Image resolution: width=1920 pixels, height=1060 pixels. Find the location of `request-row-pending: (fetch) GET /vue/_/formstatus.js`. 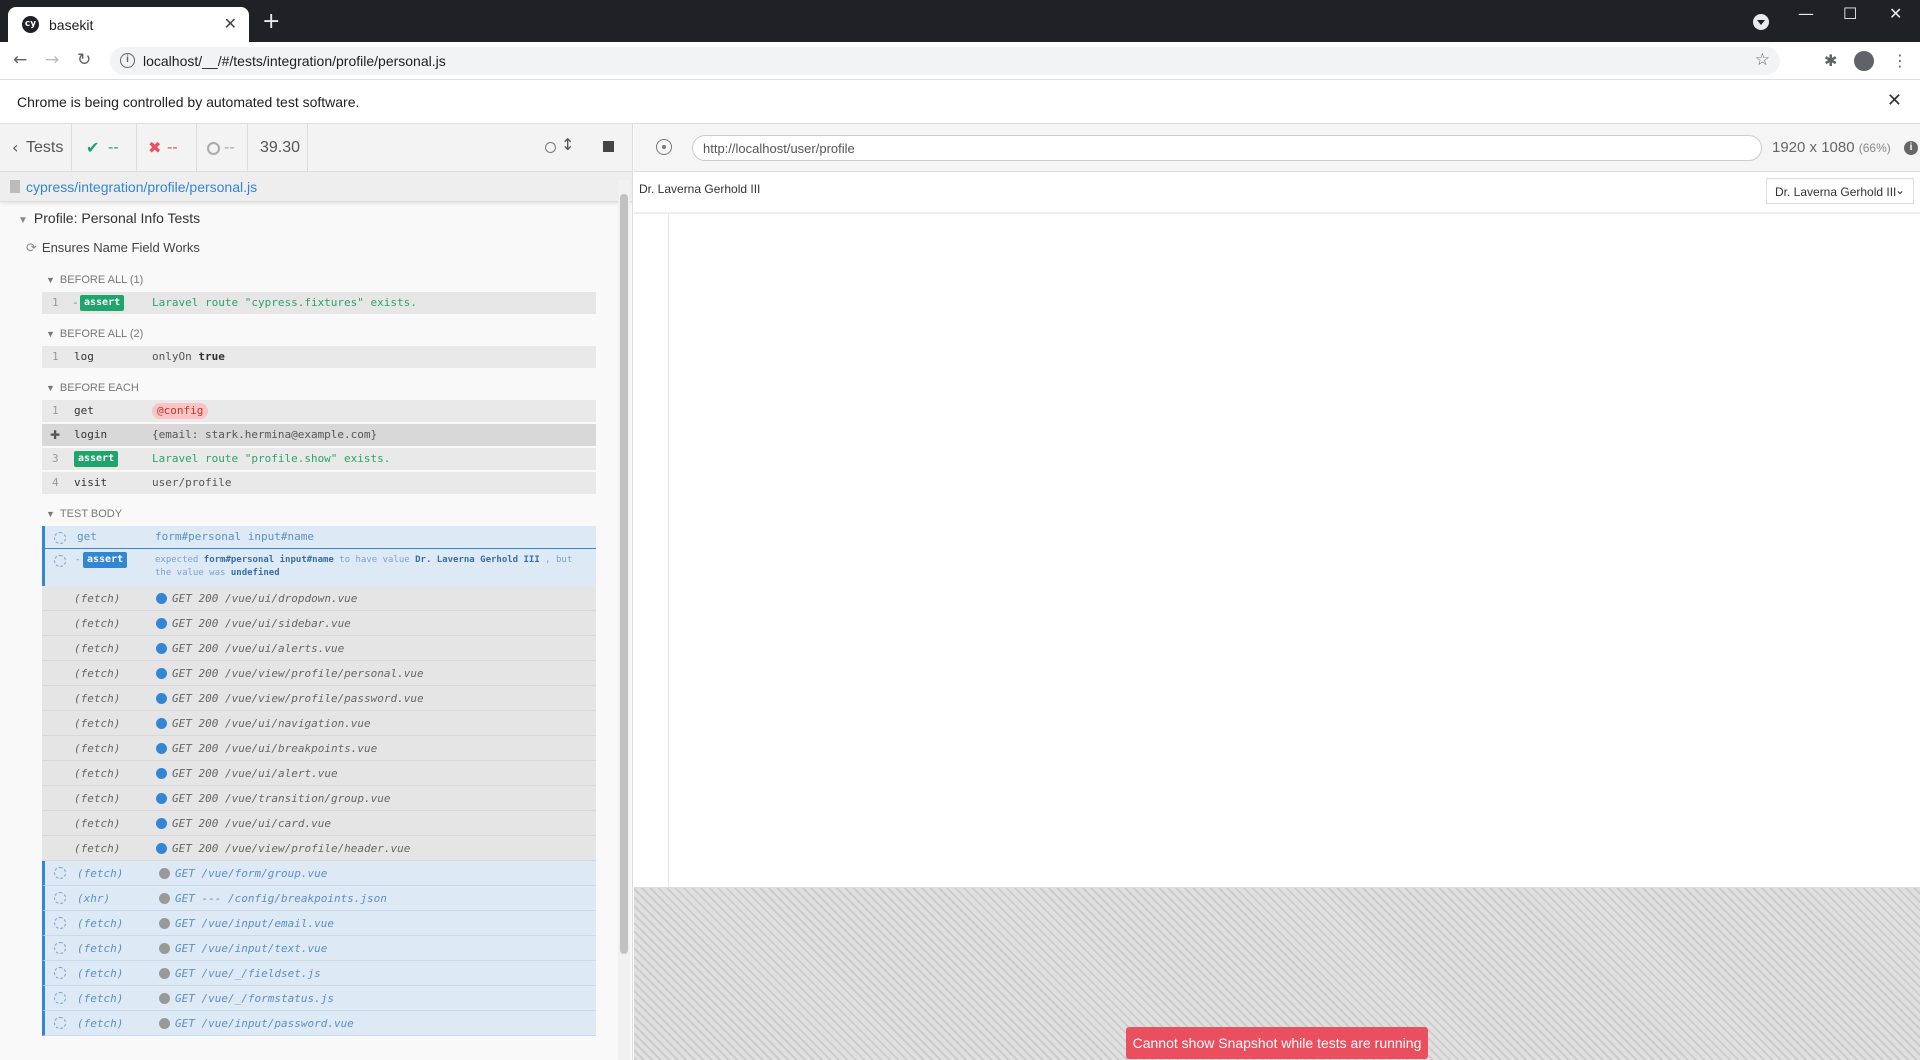

request-row-pending: (fetch) GET /vue/_/formstatus.js is located at coordinates (319, 998).